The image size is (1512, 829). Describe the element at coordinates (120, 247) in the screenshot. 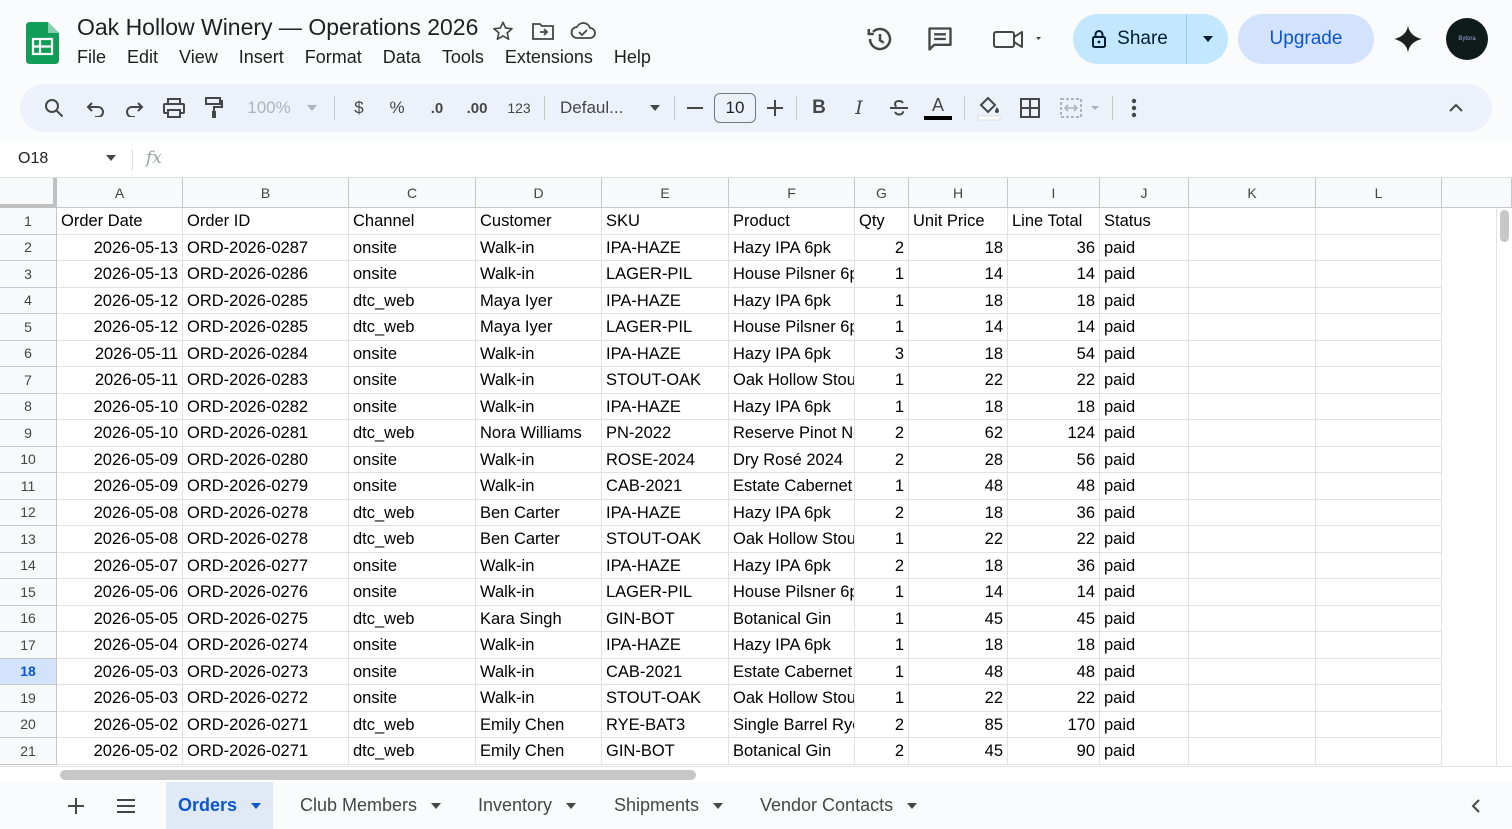

I see `table-cell: 2026-05-13` at that location.